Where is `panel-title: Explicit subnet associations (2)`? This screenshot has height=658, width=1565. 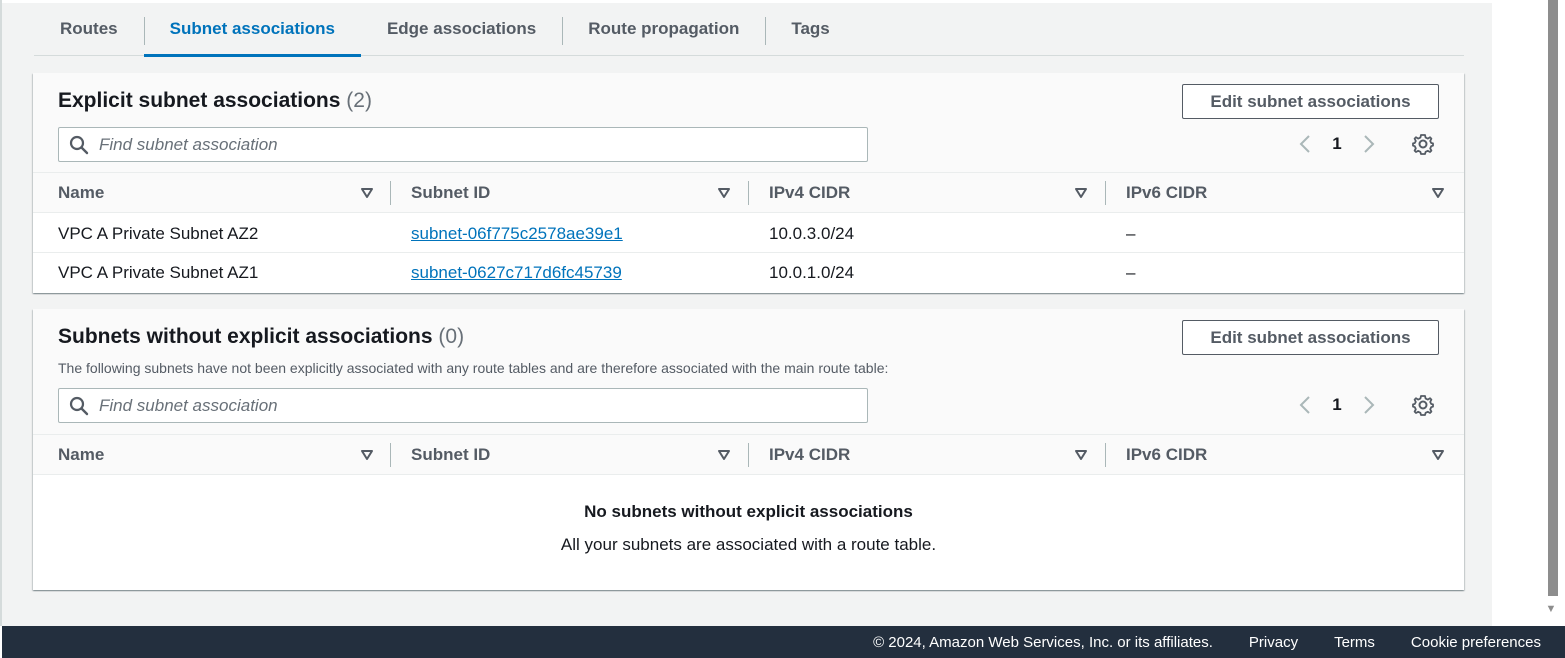
panel-title: Explicit subnet associations (2) is located at coordinates (215, 101).